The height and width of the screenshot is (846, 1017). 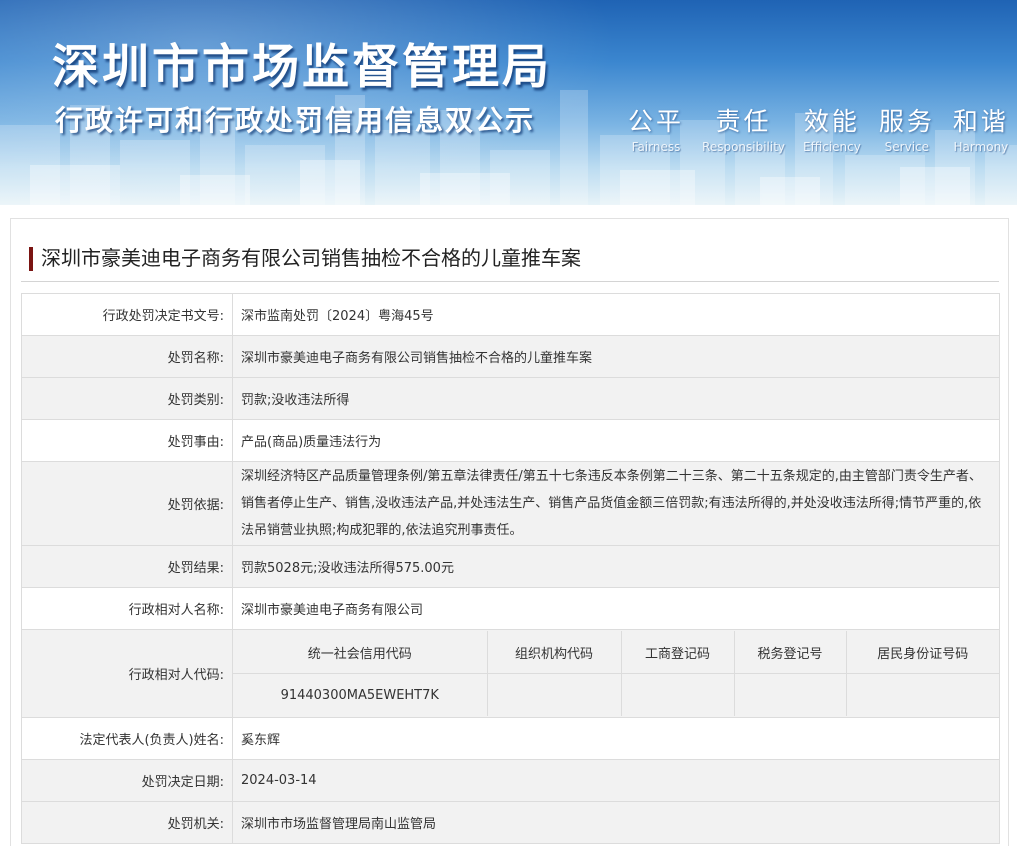 I want to click on row-label: 行政相对人代码:, so click(x=127, y=673).